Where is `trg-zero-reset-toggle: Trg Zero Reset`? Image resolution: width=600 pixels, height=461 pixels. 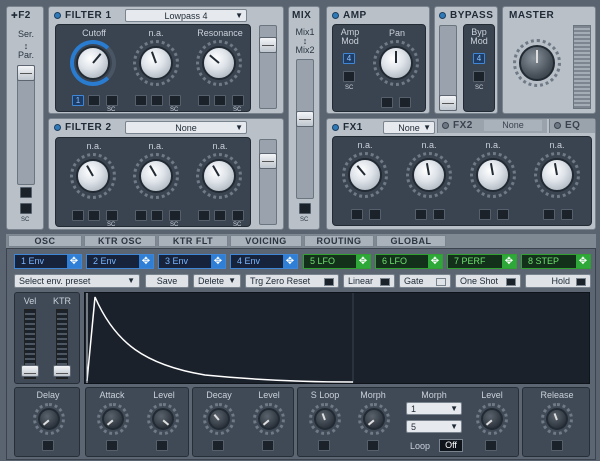 trg-zero-reset-toggle: Trg Zero Reset is located at coordinates (292, 281).